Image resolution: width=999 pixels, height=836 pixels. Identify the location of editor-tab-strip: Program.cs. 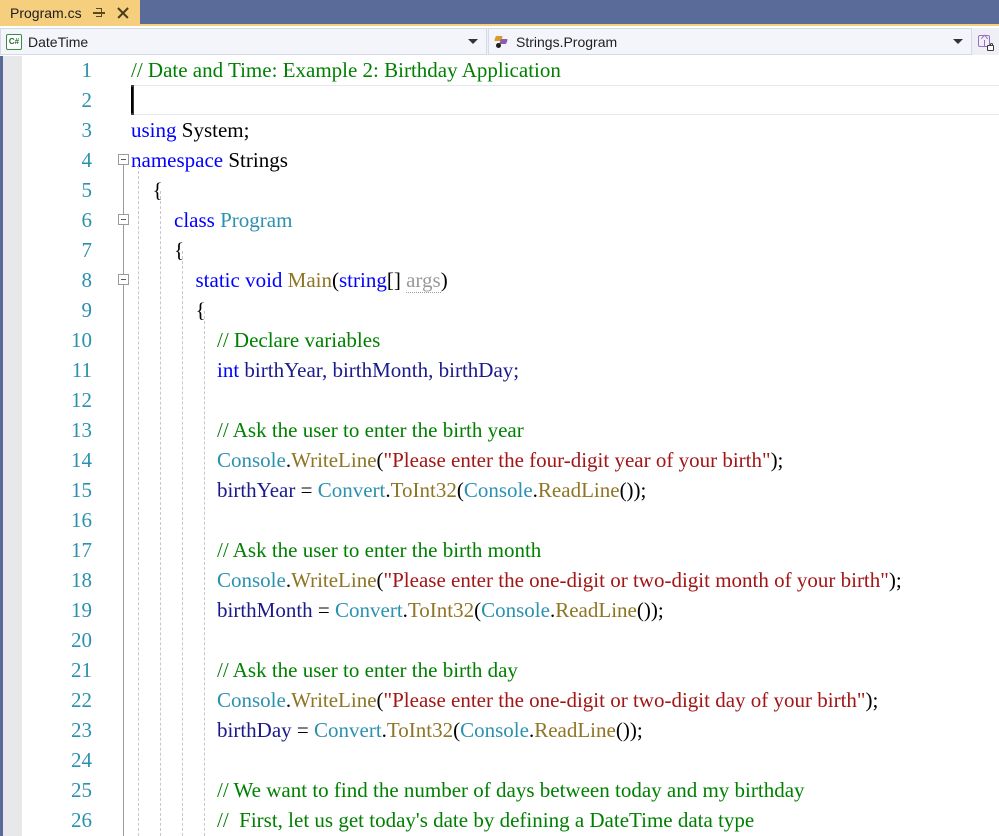
(499, 13).